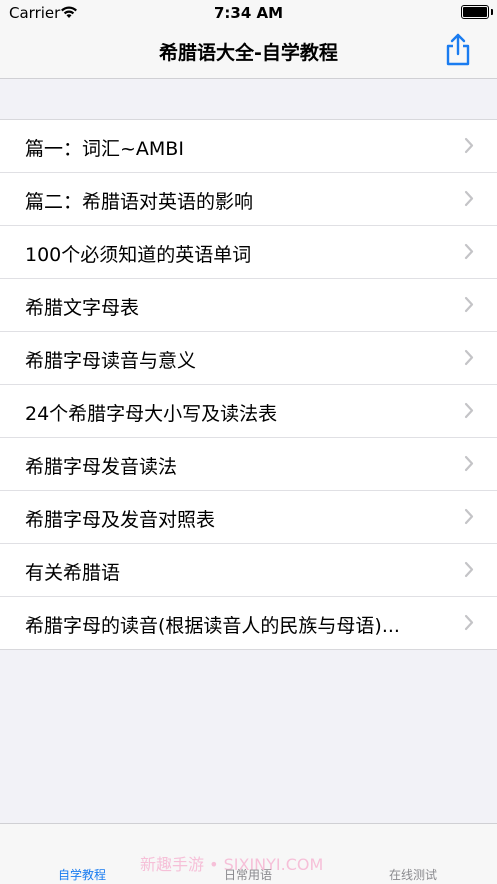  I want to click on list-item: 100个必须知道的英语单词, so click(248, 252).